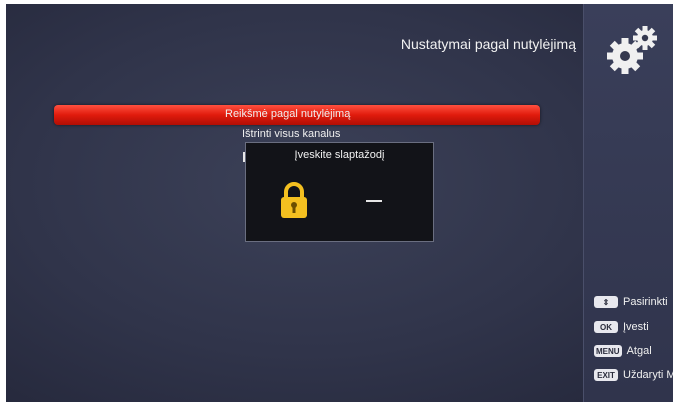 The image size is (677, 407). Describe the element at coordinates (636, 327) in the screenshot. I see `hint-label: Įvesti` at that location.